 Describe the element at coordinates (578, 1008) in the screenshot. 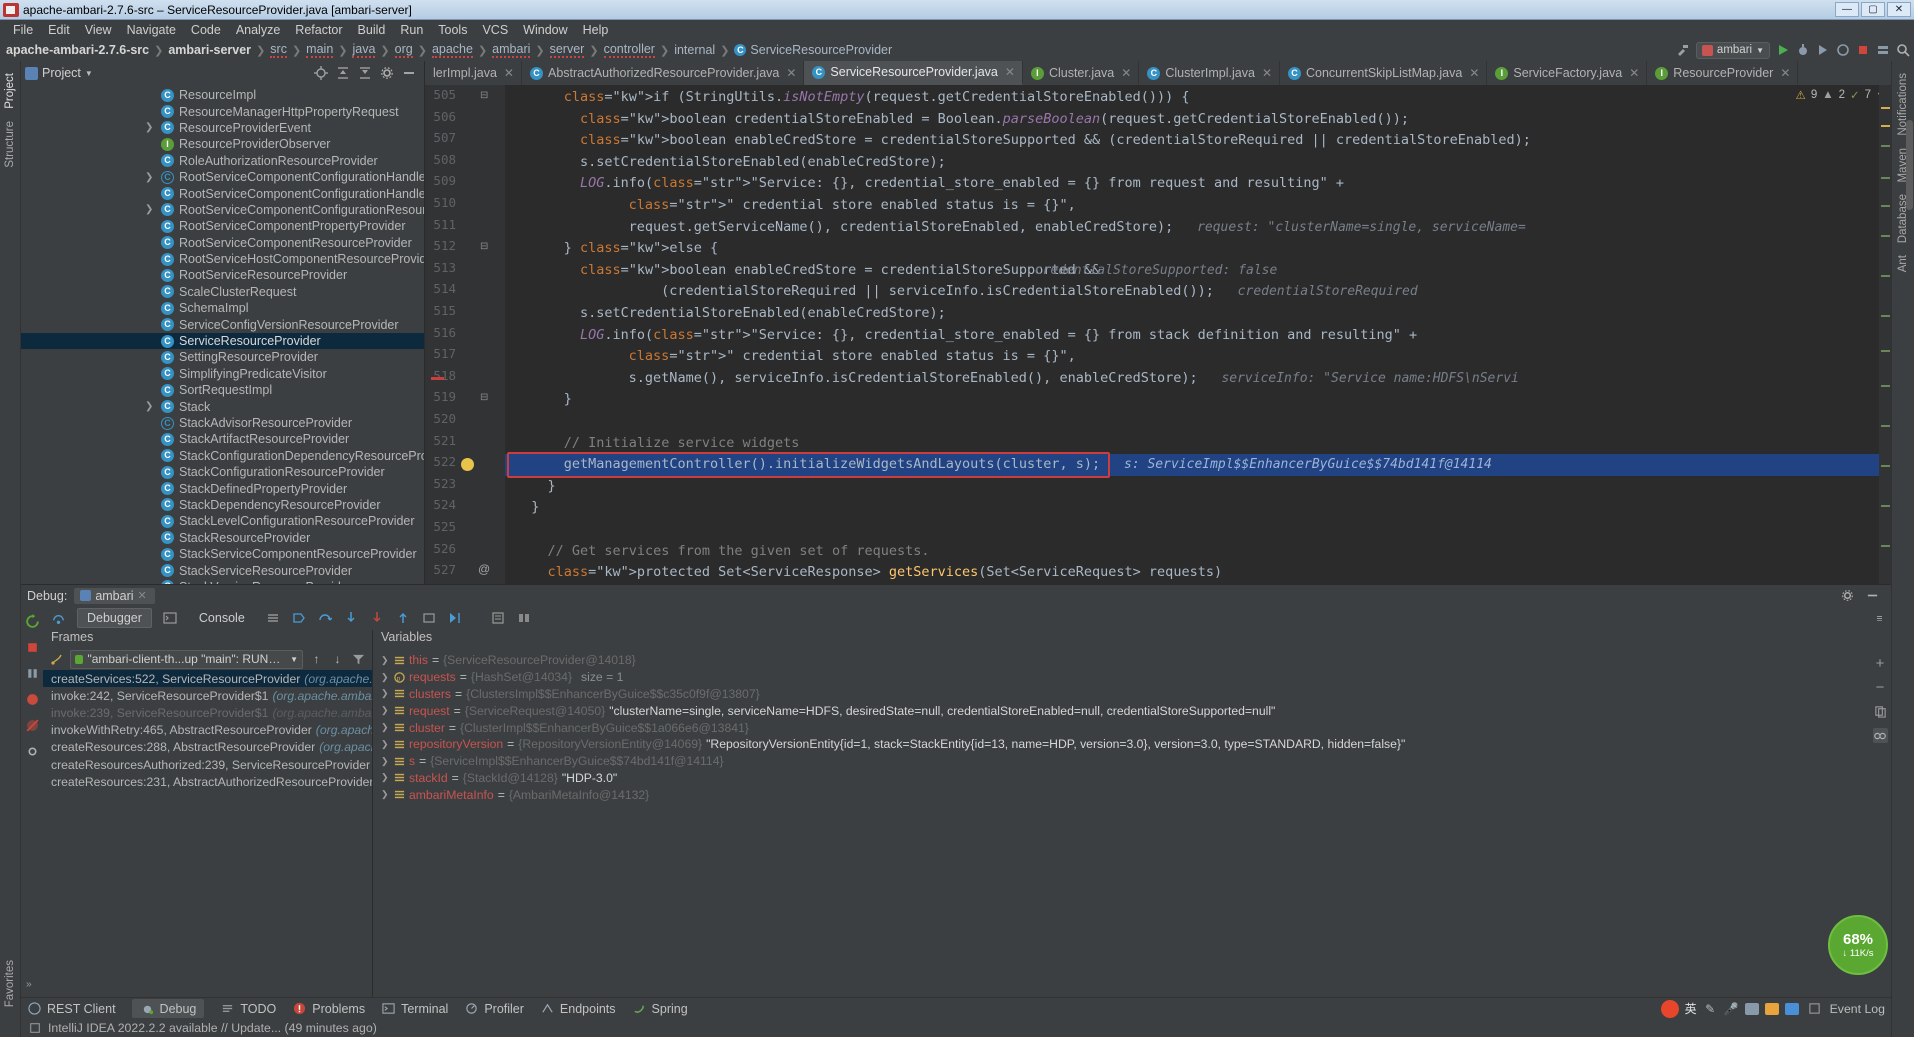

I see `status-tab-endpoints: Endpoints` at that location.